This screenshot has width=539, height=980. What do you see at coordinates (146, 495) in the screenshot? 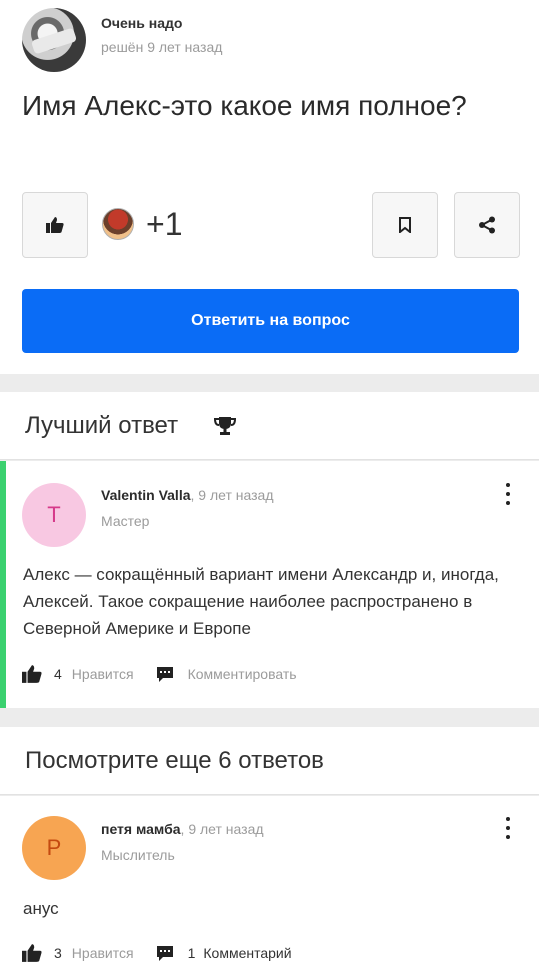
I see `answer-author-name: Valentin Valla` at bounding box center [146, 495].